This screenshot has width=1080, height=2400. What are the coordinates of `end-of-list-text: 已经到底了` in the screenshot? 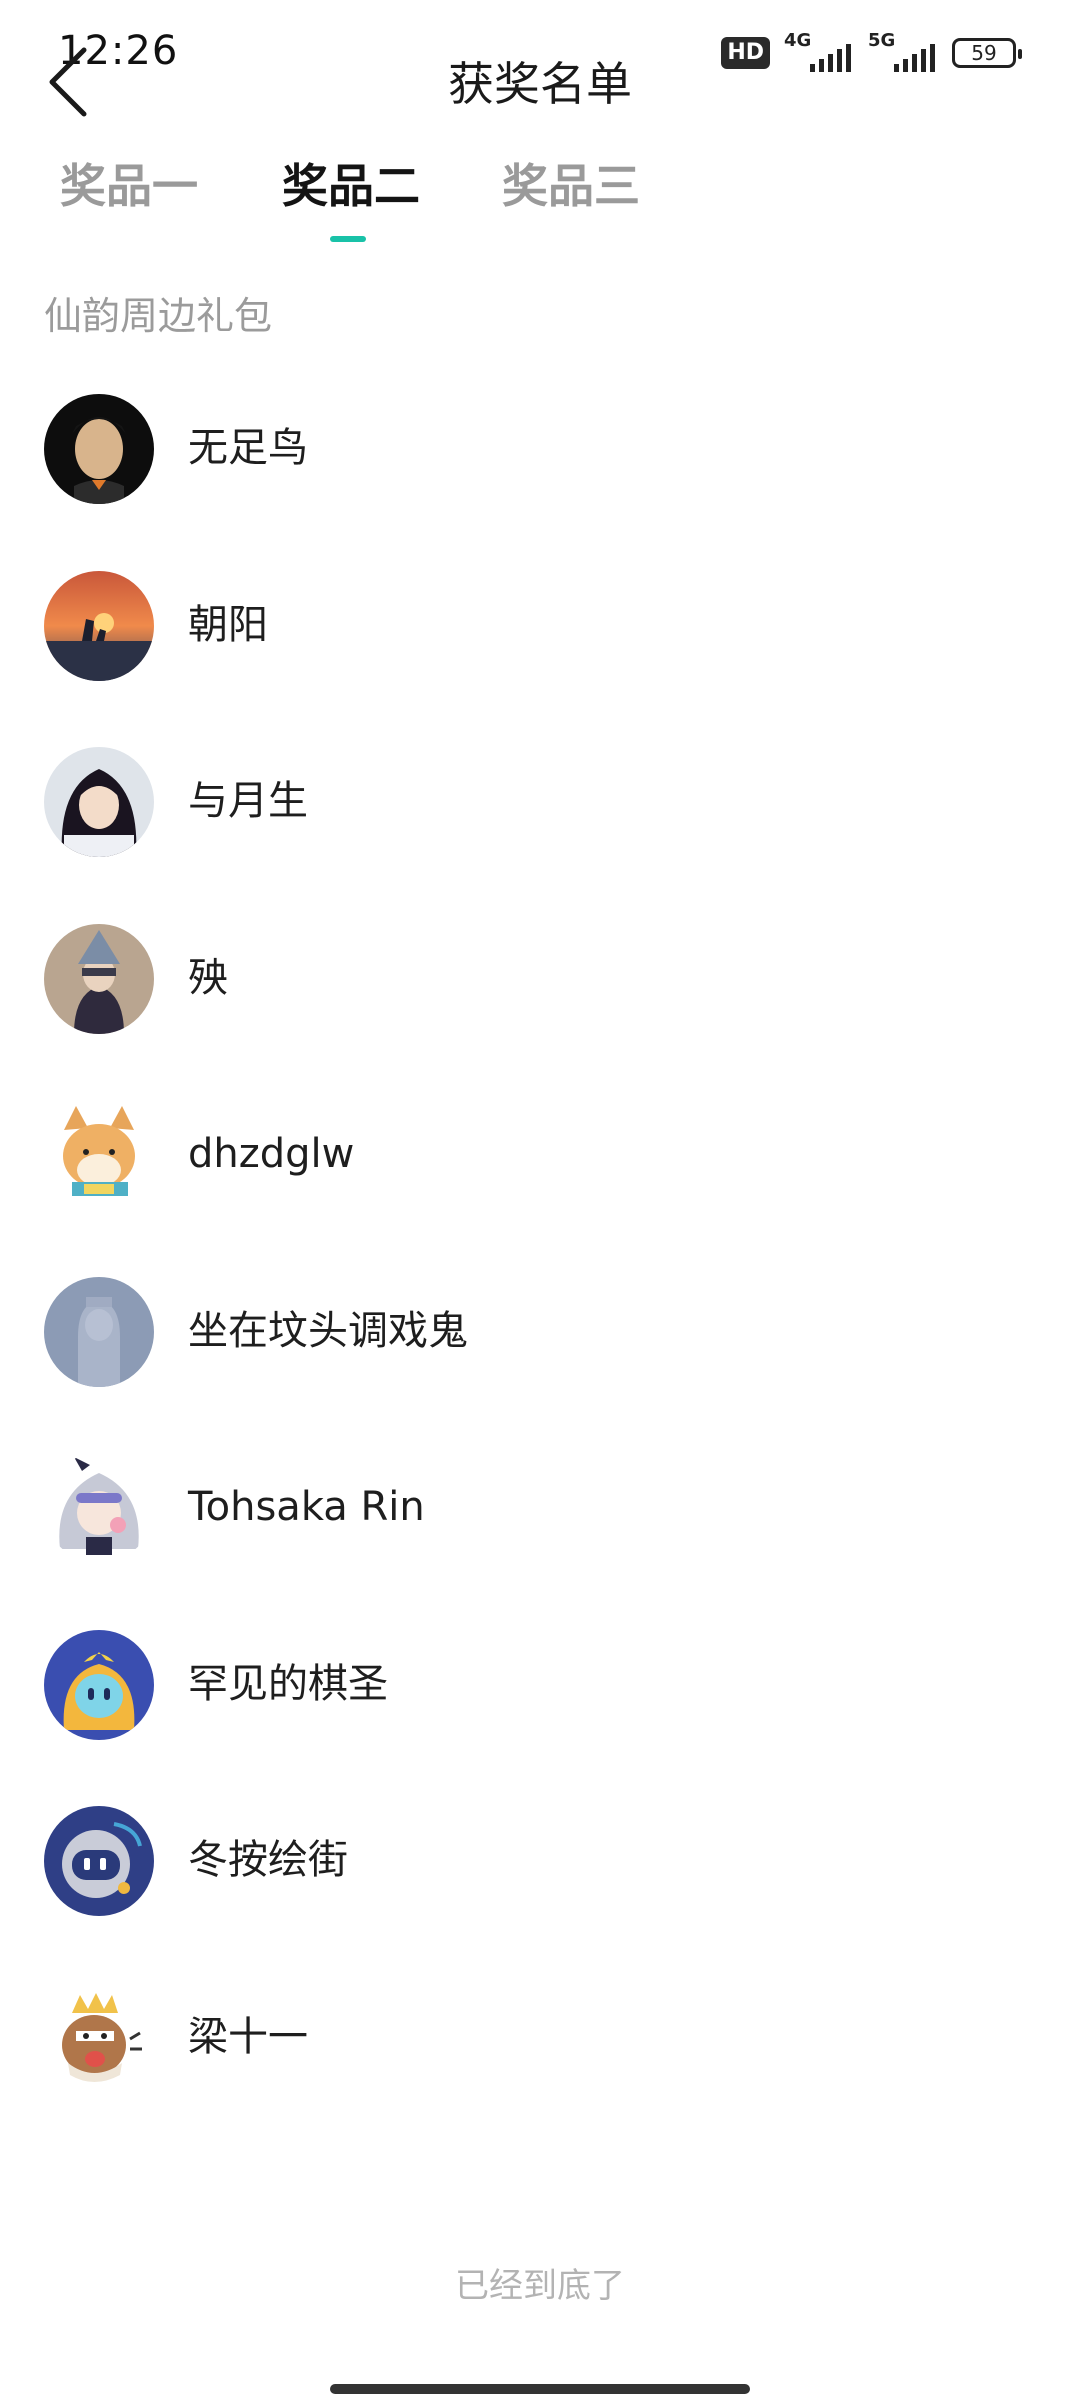 It's located at (540, 2286).